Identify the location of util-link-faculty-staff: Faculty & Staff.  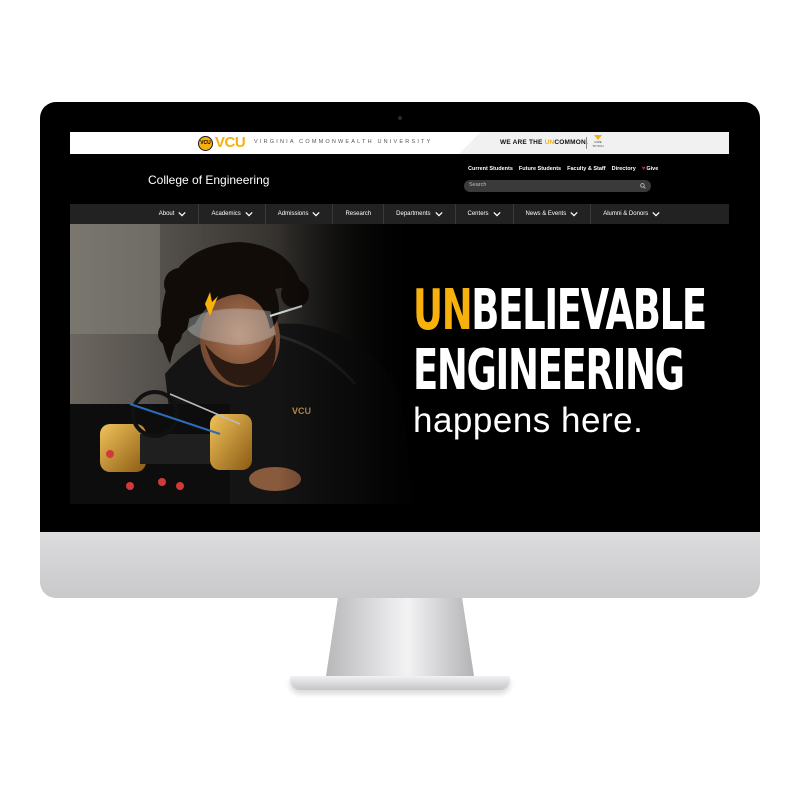
(586, 169).